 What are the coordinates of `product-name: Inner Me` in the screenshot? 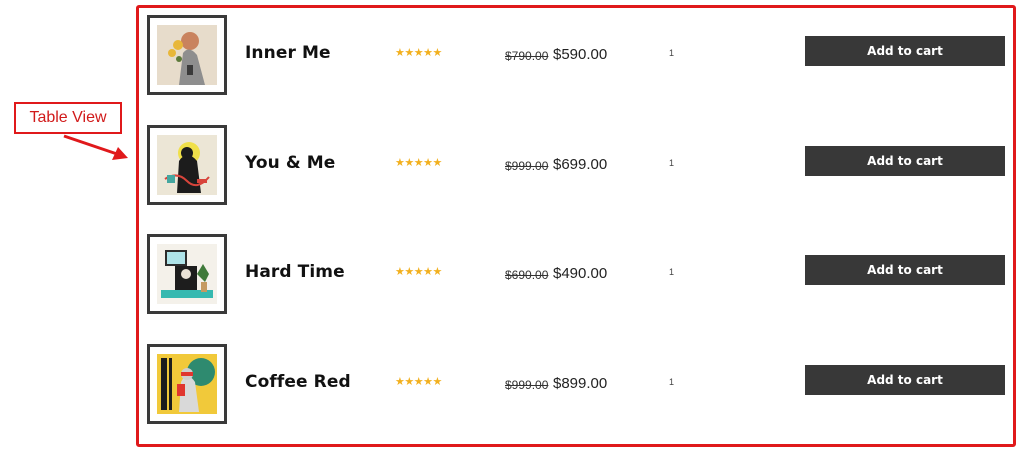 It's located at (288, 53).